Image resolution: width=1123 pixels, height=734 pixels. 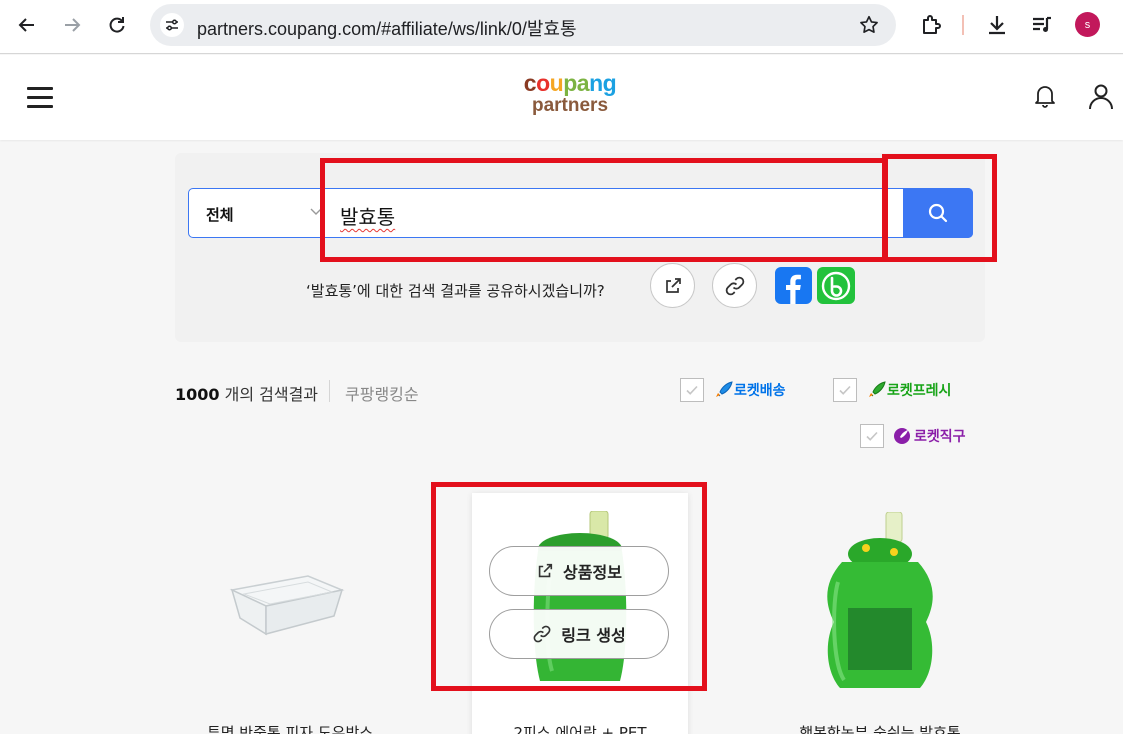 I want to click on facebook-icon, so click(x=793, y=289).